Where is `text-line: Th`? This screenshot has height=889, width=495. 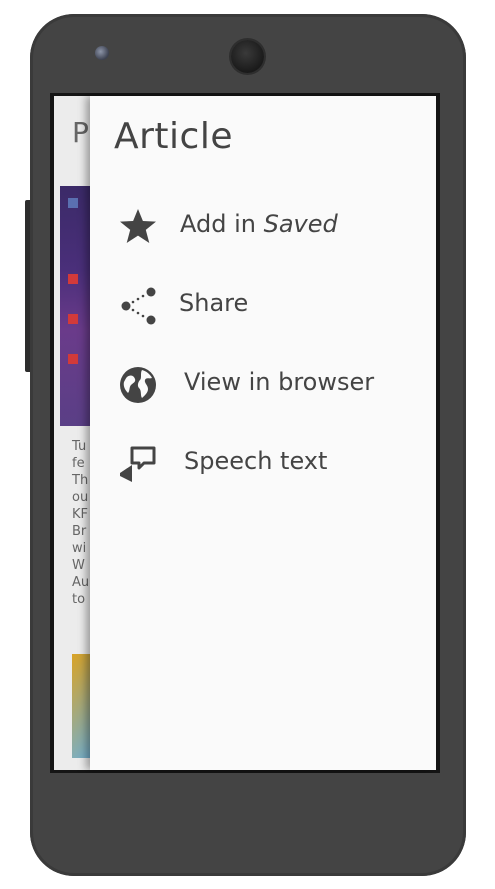
text-line: Th is located at coordinates (80, 480).